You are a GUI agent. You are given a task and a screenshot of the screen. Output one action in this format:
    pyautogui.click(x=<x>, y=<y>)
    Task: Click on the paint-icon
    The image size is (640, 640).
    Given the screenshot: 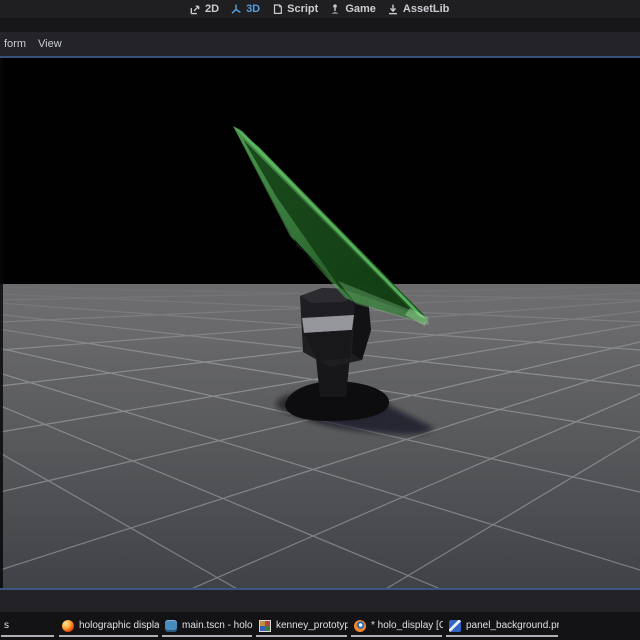 What is the action you would take?
    pyautogui.click(x=455, y=625)
    